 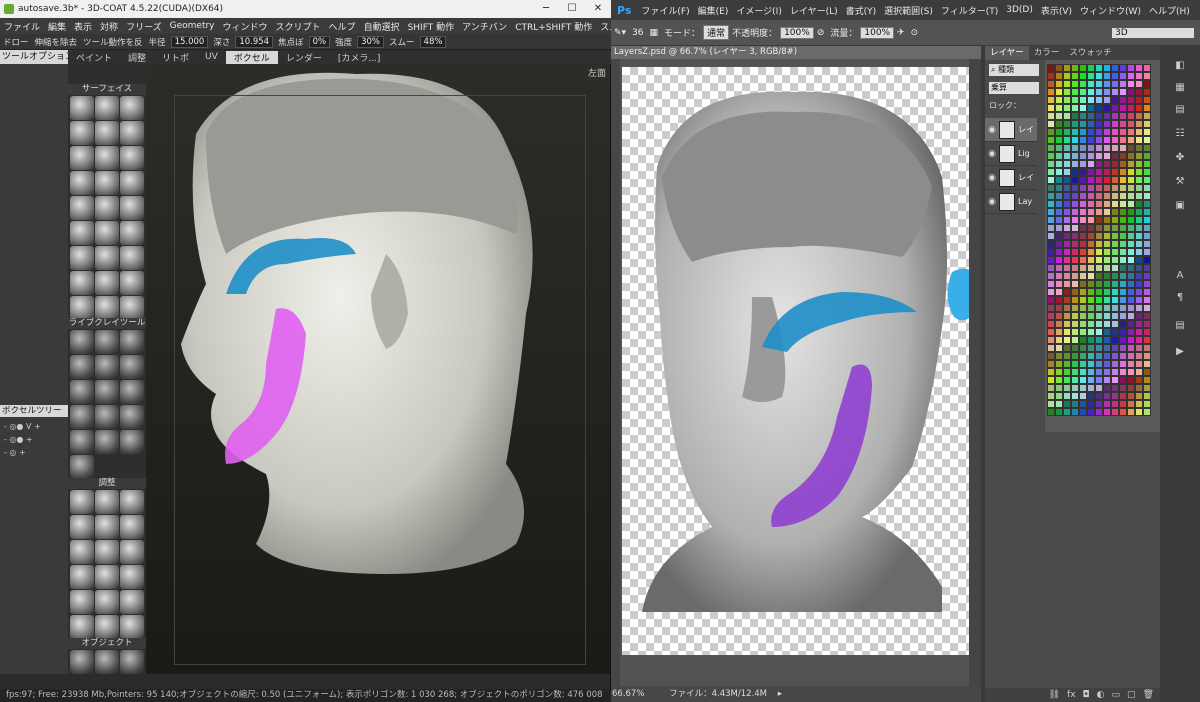 I want to click on character-icon: A, so click(x=1180, y=277).